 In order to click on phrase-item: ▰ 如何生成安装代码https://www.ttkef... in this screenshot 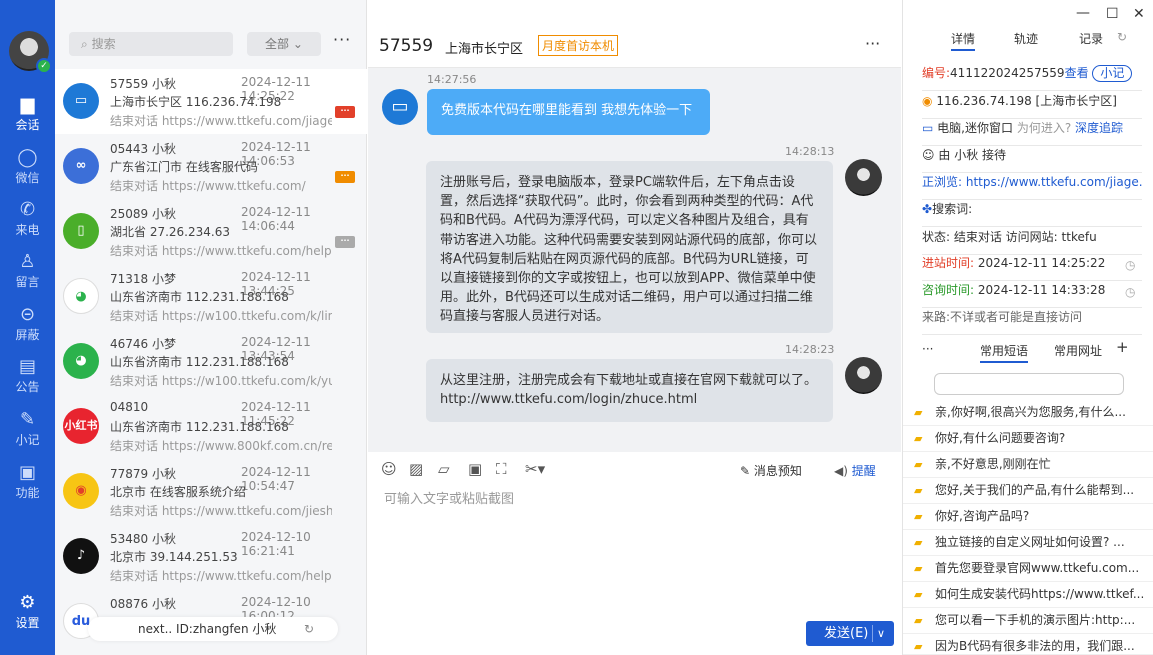, I will do `click(1028, 595)`.